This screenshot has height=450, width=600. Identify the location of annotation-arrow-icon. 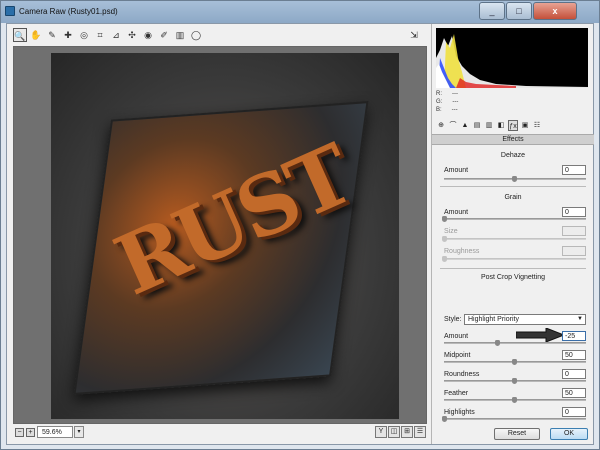
(540, 335).